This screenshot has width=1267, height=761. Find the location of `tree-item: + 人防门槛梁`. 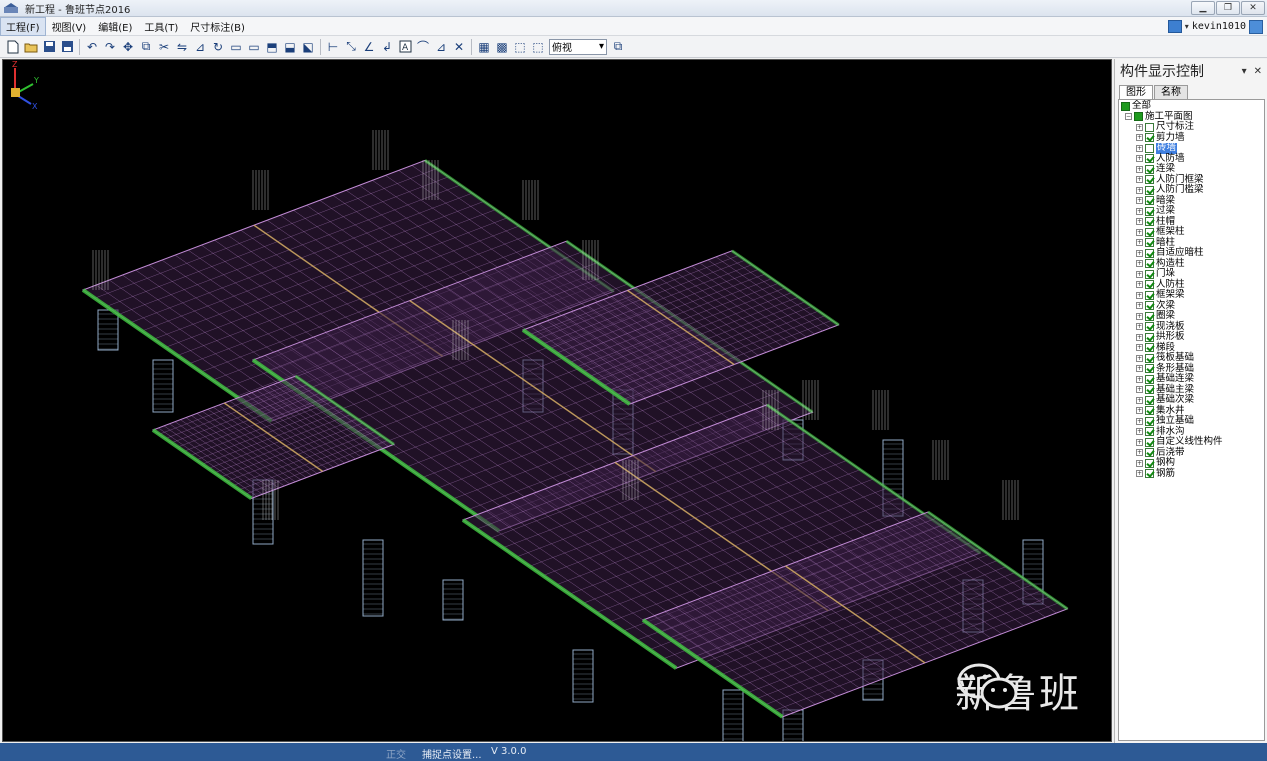

tree-item: + 人防门槛梁 is located at coordinates (1191, 190).